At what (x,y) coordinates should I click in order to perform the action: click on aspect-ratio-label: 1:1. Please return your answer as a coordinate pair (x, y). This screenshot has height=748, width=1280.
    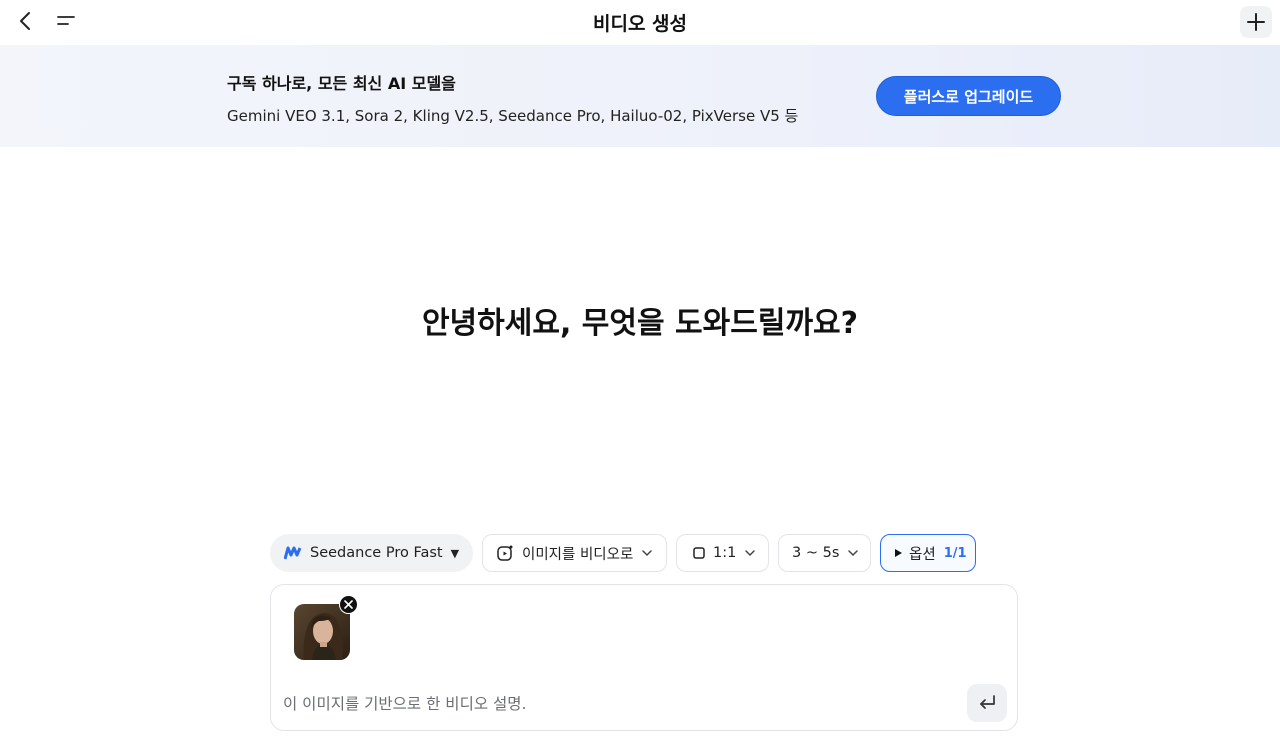
    Looking at the image, I should click on (725, 553).